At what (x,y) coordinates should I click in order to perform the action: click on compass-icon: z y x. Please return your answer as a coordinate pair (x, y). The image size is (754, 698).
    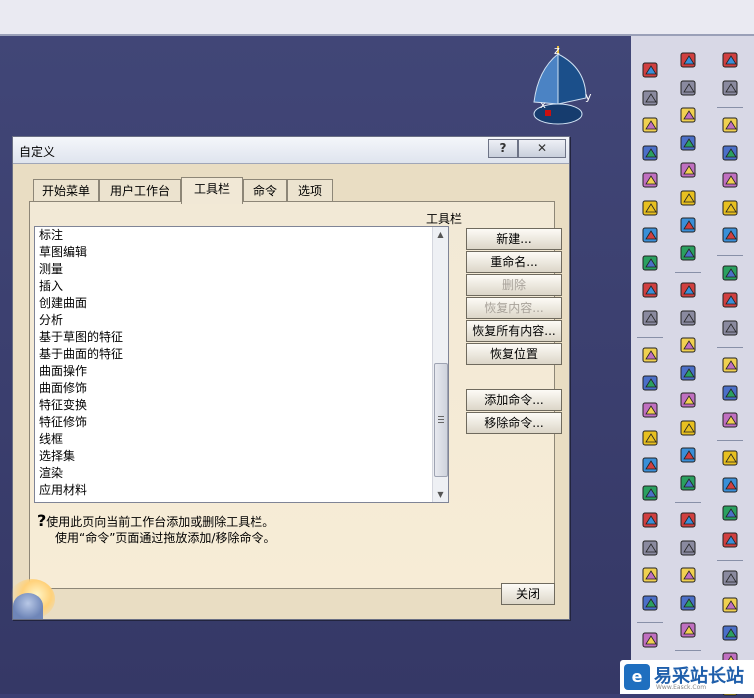
    Looking at the image, I should click on (561, 86).